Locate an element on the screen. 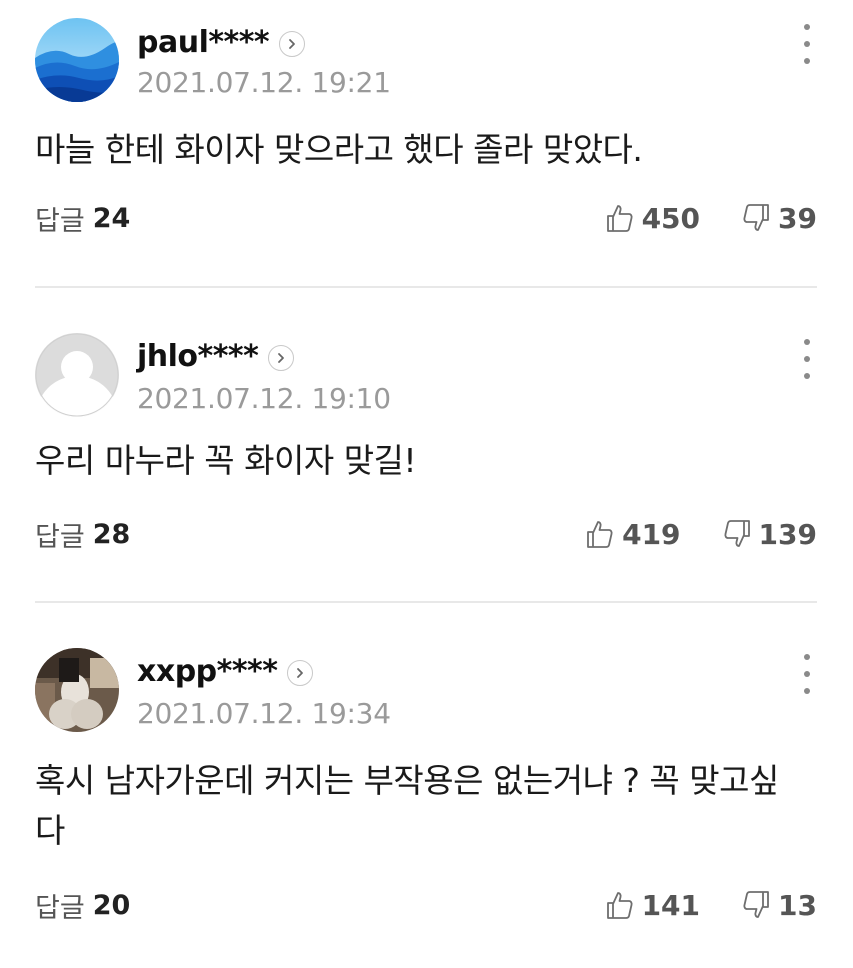 The height and width of the screenshot is (968, 853). like-button: 141 is located at coordinates (652, 905).